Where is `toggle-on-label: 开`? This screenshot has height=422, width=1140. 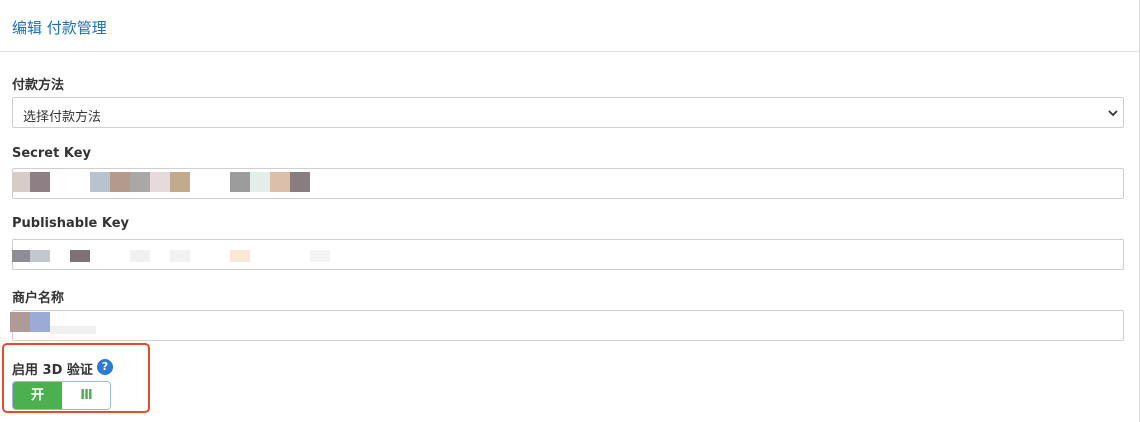 toggle-on-label: 开 is located at coordinates (37, 395).